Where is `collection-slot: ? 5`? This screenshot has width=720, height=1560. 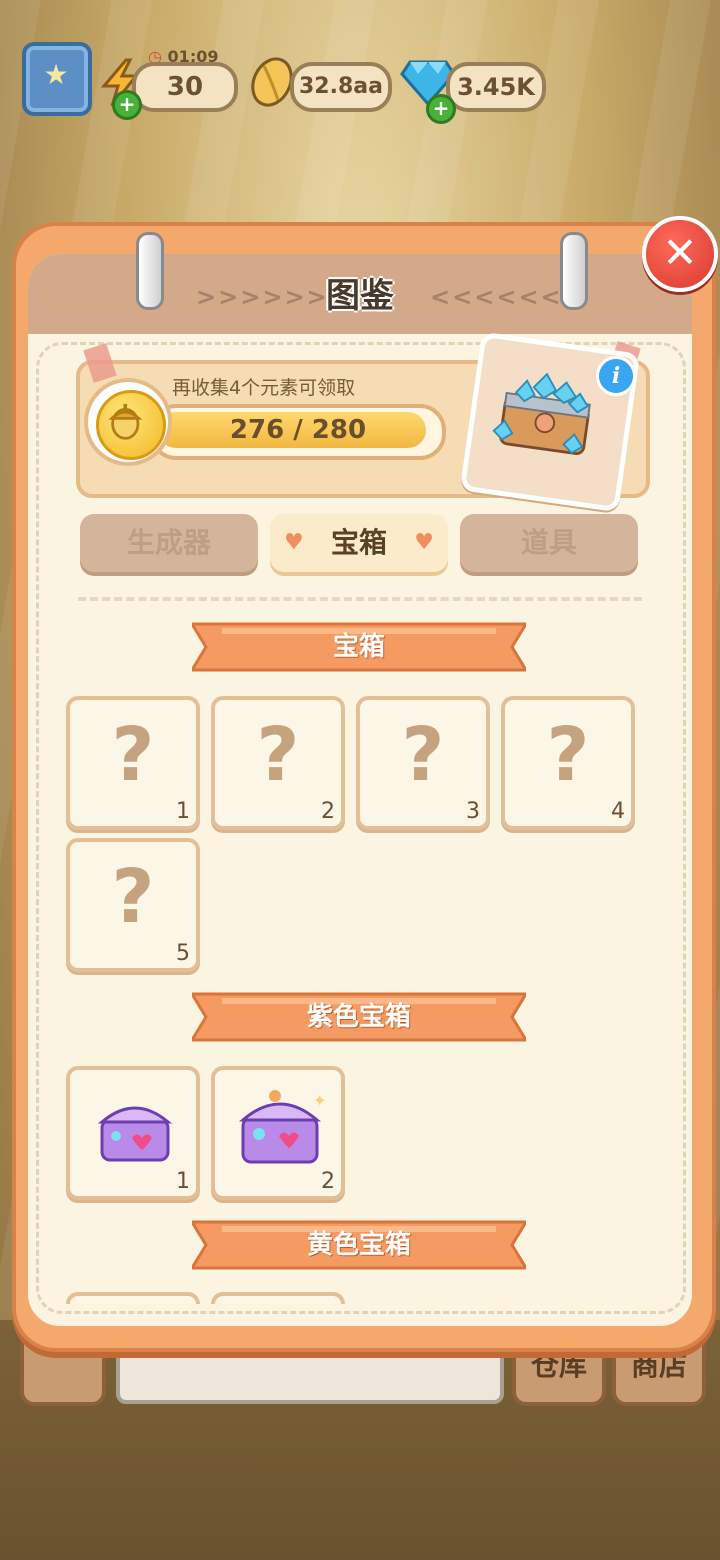 collection-slot: ? 5 is located at coordinates (133, 905).